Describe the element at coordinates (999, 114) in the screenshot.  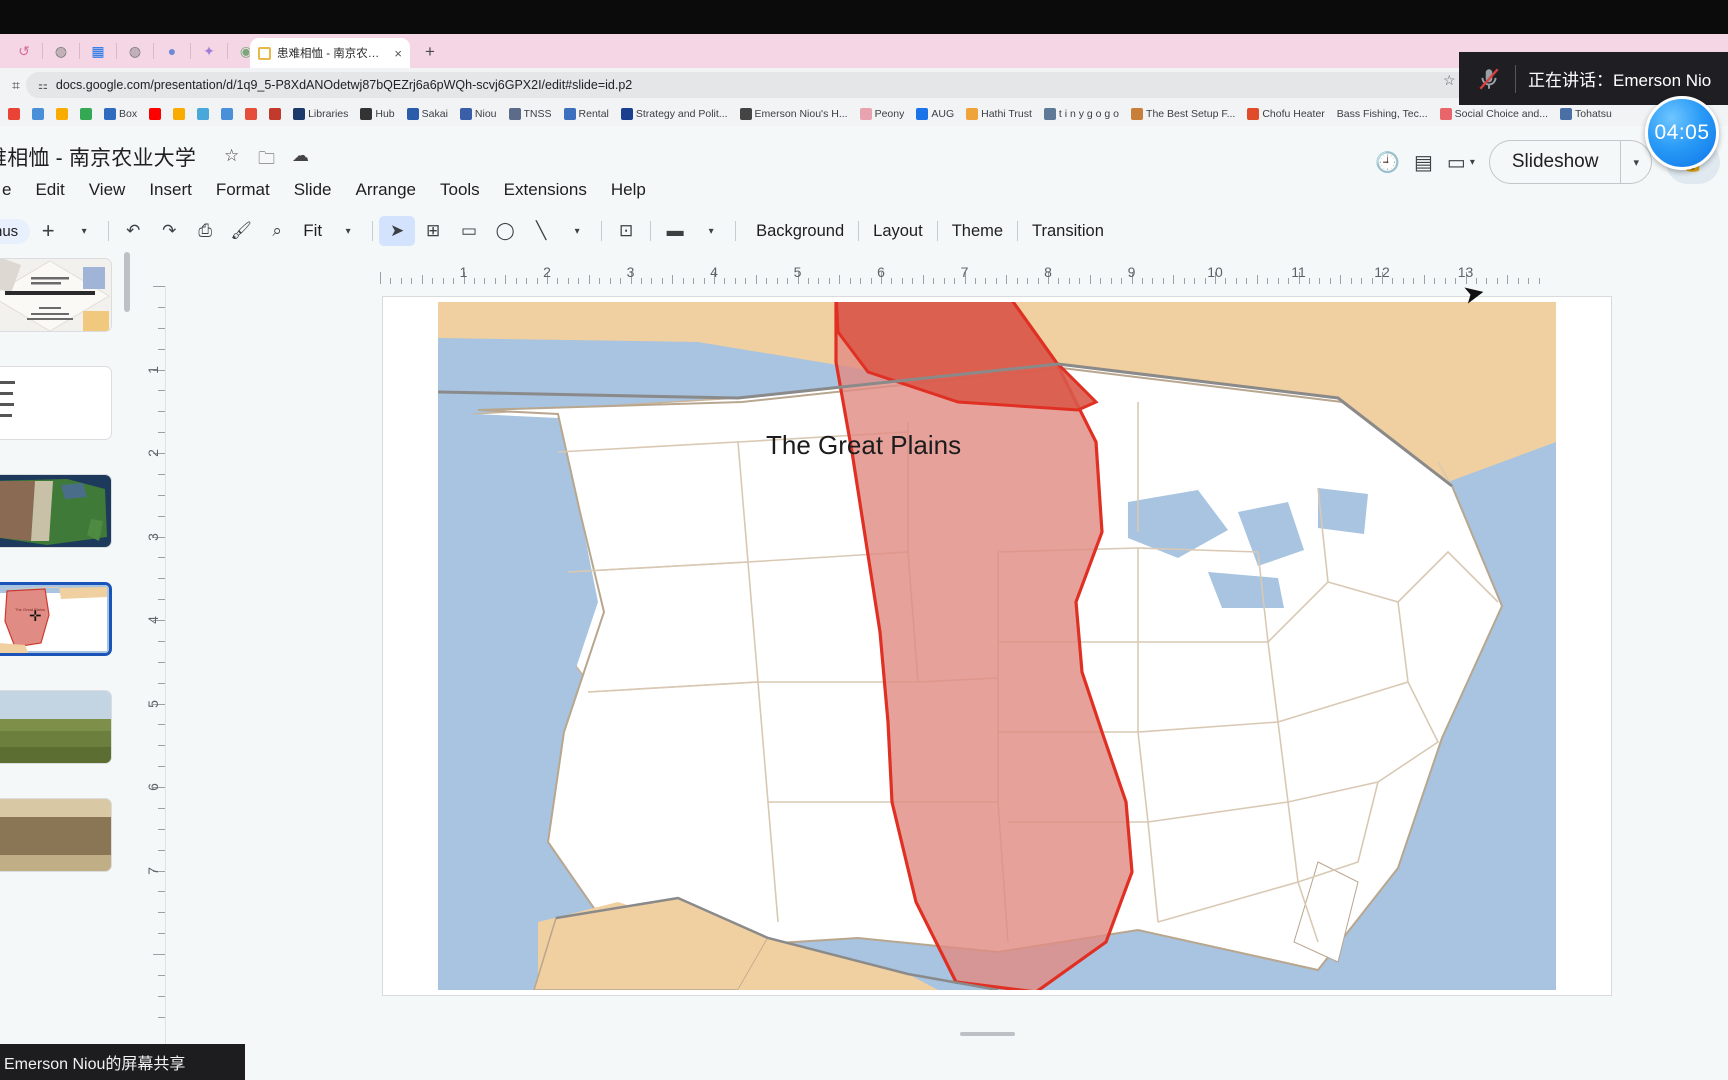
I see `bookmark-item: Hathi Trust` at that location.